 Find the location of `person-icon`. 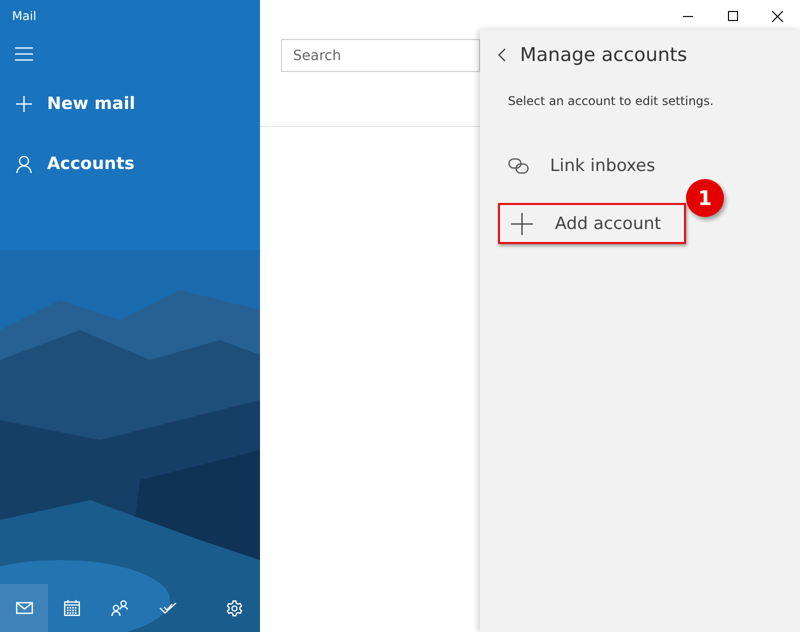

person-icon is located at coordinates (24, 164).